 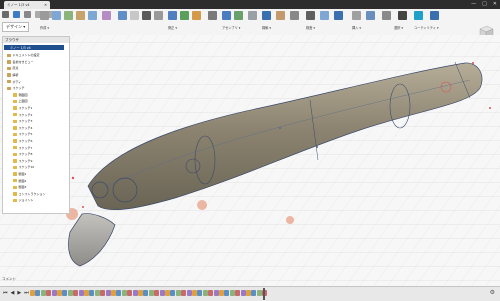 I want to click on browser-item: 上面図, so click(x=20, y=101).